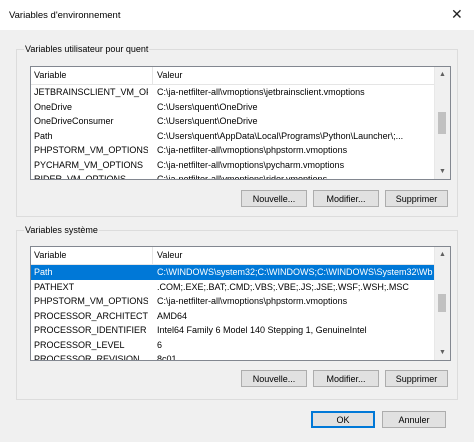  Describe the element at coordinates (90, 330) in the screenshot. I see `variable-name: PROCESSOR_IDENTIFIER` at that location.